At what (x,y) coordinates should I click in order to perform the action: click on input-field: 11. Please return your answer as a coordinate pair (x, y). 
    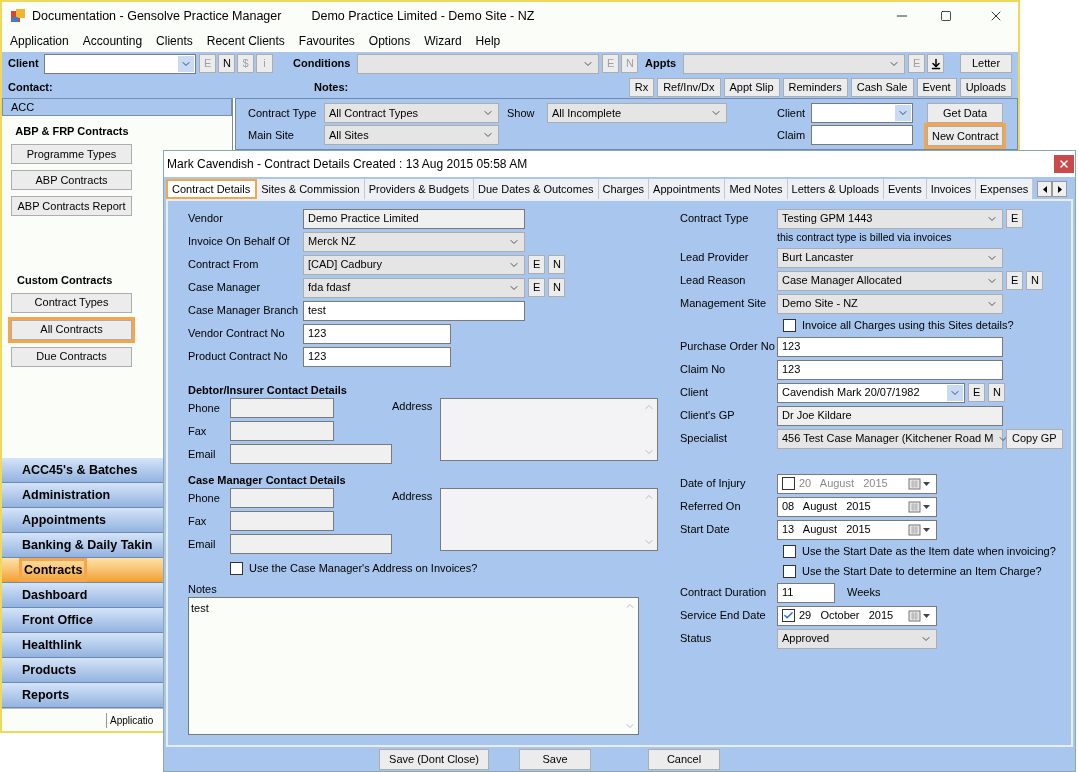
    Looking at the image, I should click on (806, 592).